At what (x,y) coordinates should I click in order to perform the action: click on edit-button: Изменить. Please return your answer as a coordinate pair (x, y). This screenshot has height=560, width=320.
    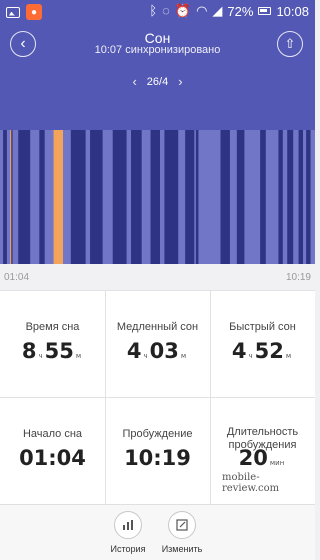
    Looking at the image, I should click on (182, 532).